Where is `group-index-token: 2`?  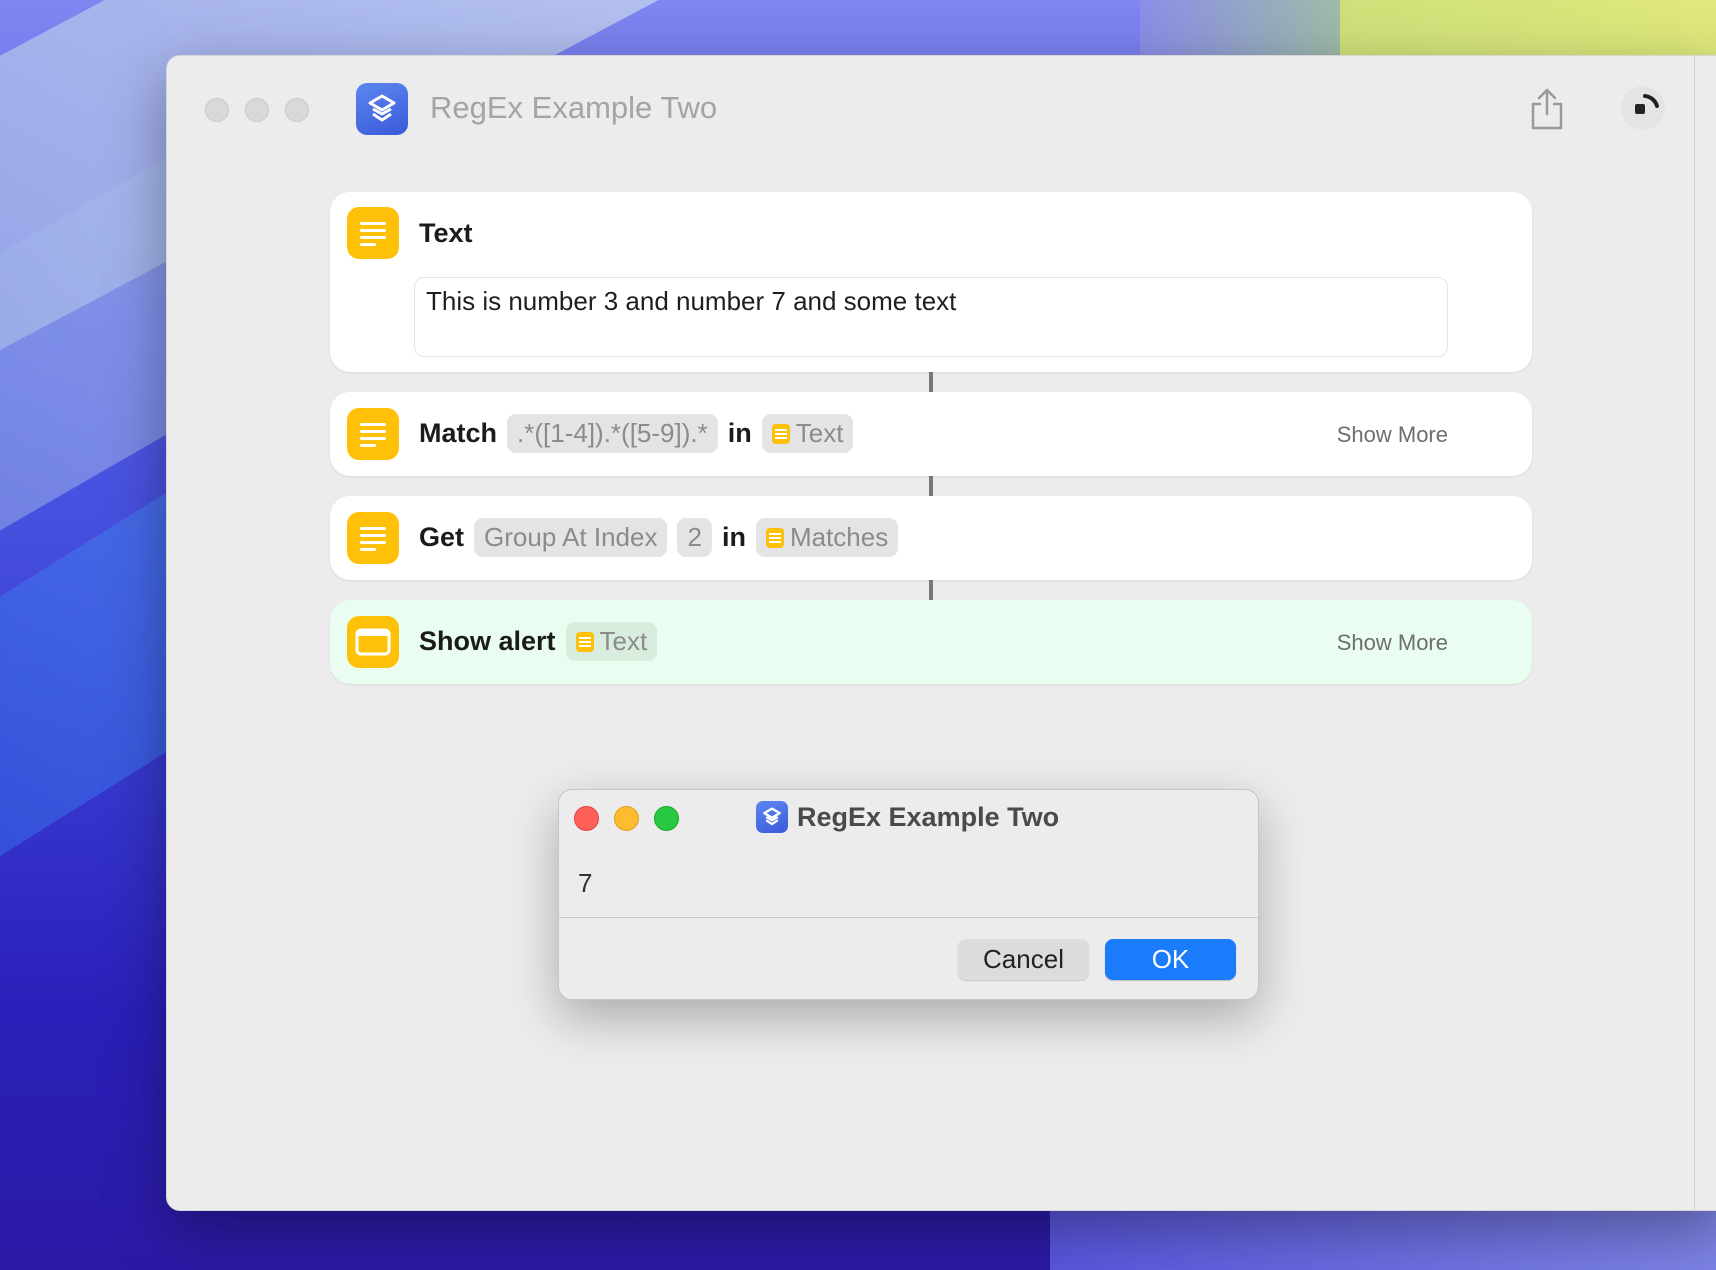 group-index-token: 2 is located at coordinates (694, 537).